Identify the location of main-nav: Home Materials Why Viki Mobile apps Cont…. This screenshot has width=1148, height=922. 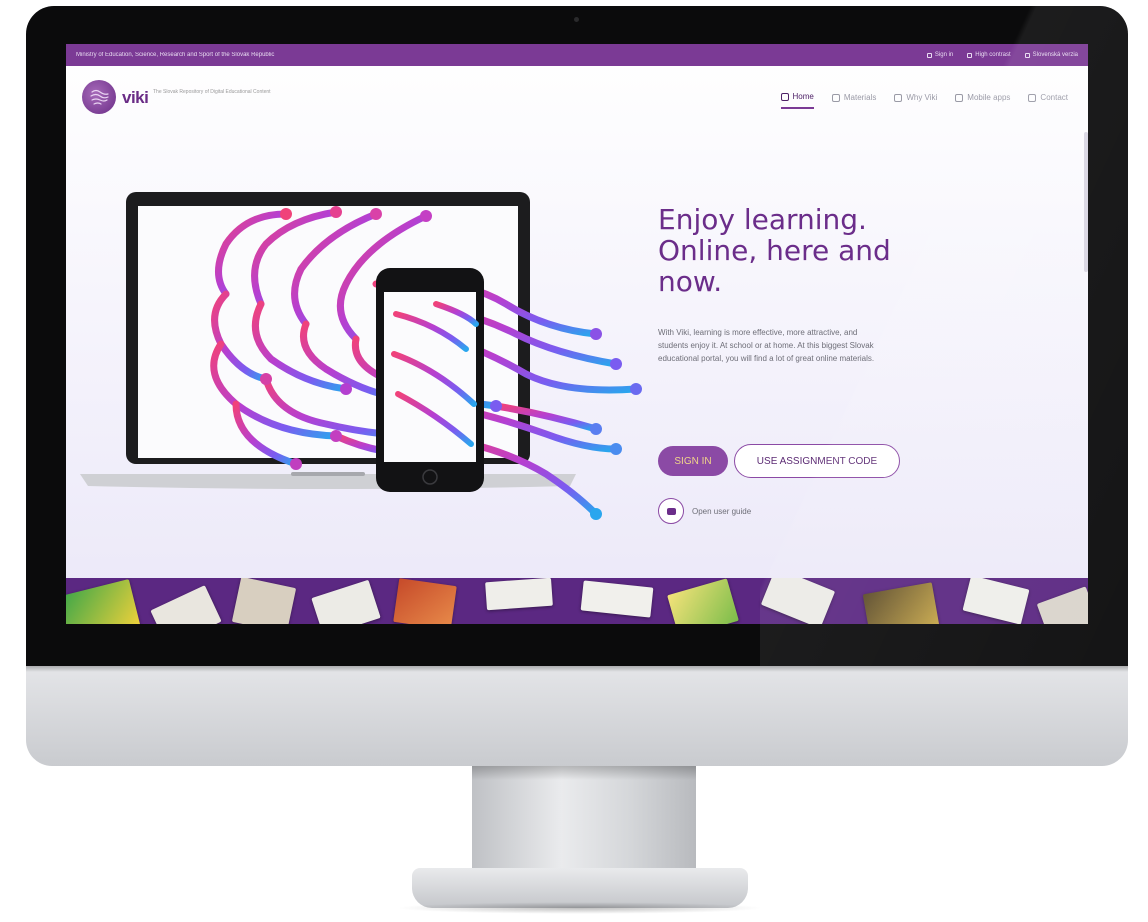
(924, 100).